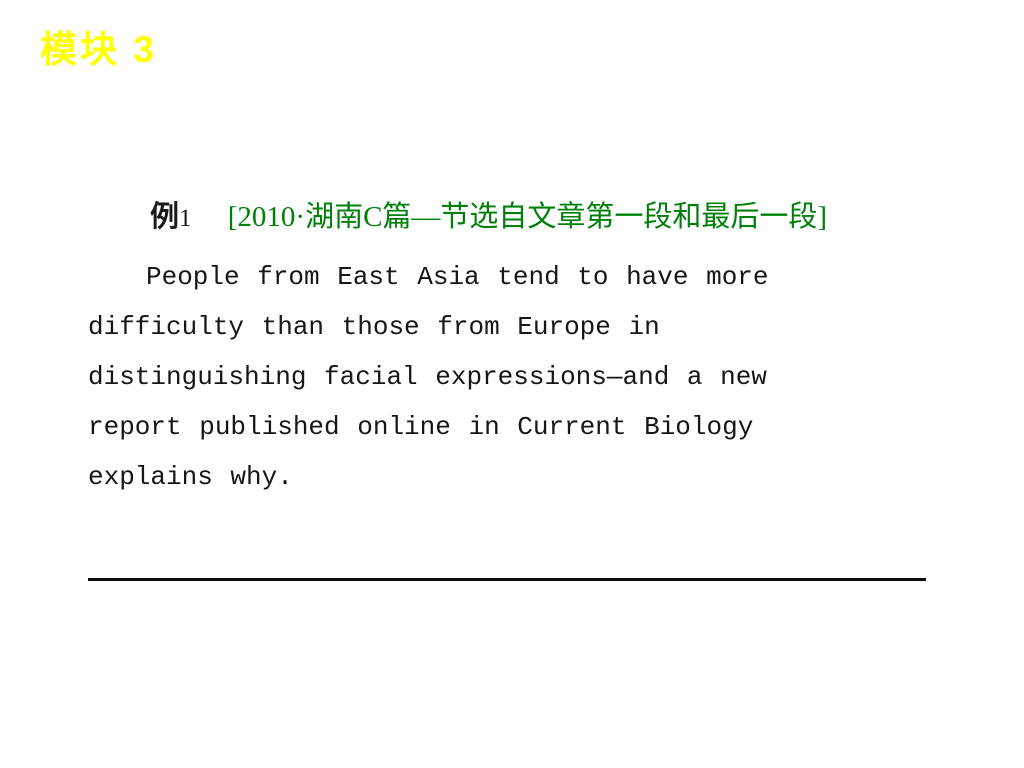 Image resolution: width=1024 pixels, height=768 pixels. What do you see at coordinates (507, 579) in the screenshot?
I see `horizontal-divider` at bounding box center [507, 579].